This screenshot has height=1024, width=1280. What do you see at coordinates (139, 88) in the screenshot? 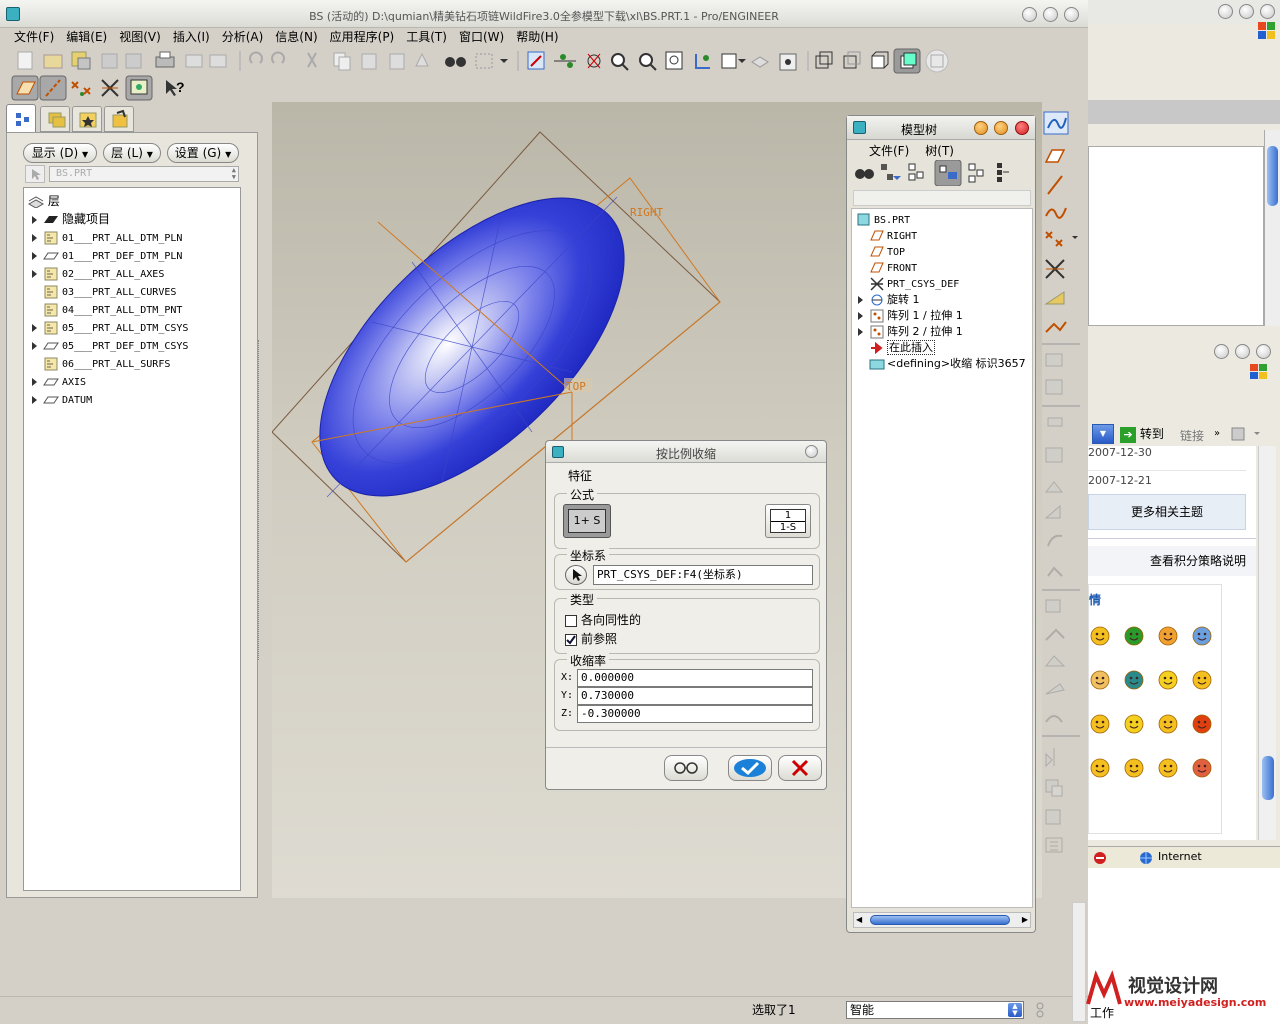
I see `annotation-toggle-icon` at bounding box center [139, 88].